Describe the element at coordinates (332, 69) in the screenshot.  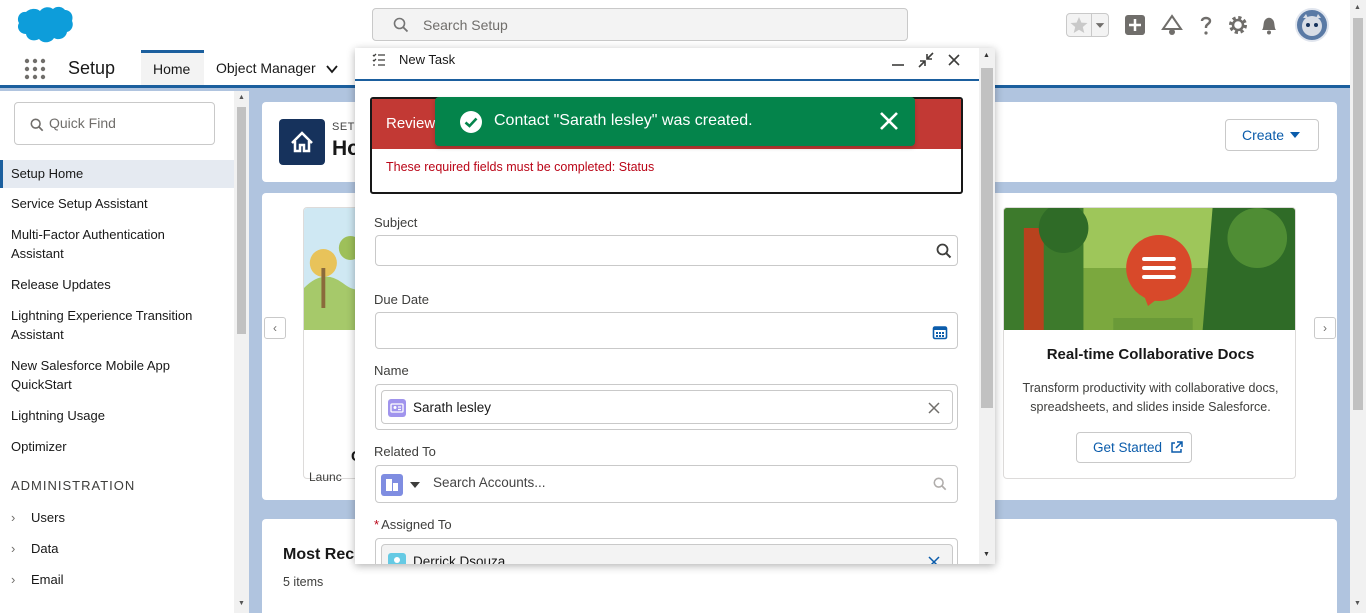
I see `chevron-down-icon` at that location.